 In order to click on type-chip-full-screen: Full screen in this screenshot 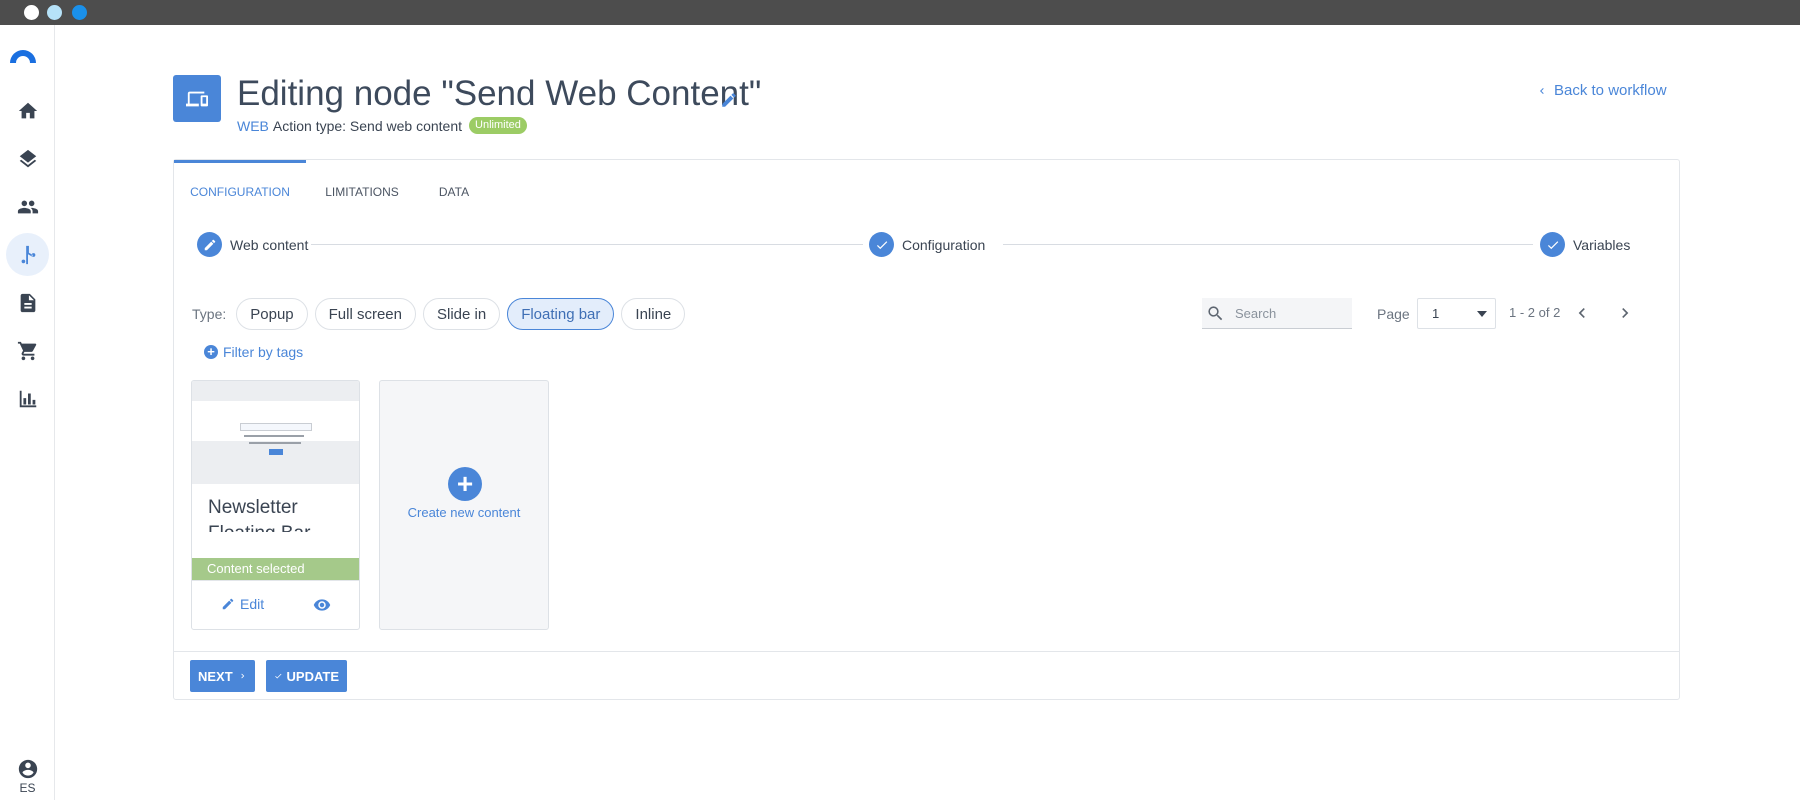, I will do `click(365, 314)`.